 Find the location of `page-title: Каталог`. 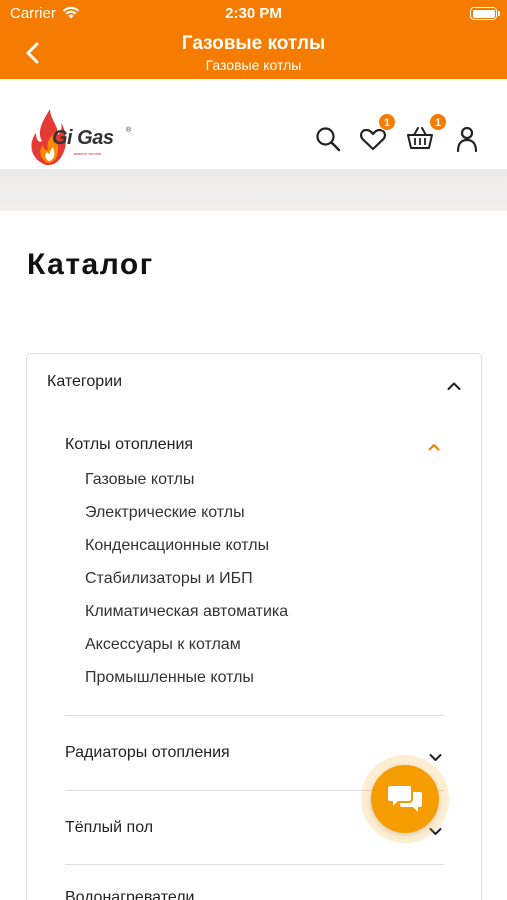

page-title: Каталог is located at coordinates (90, 264).